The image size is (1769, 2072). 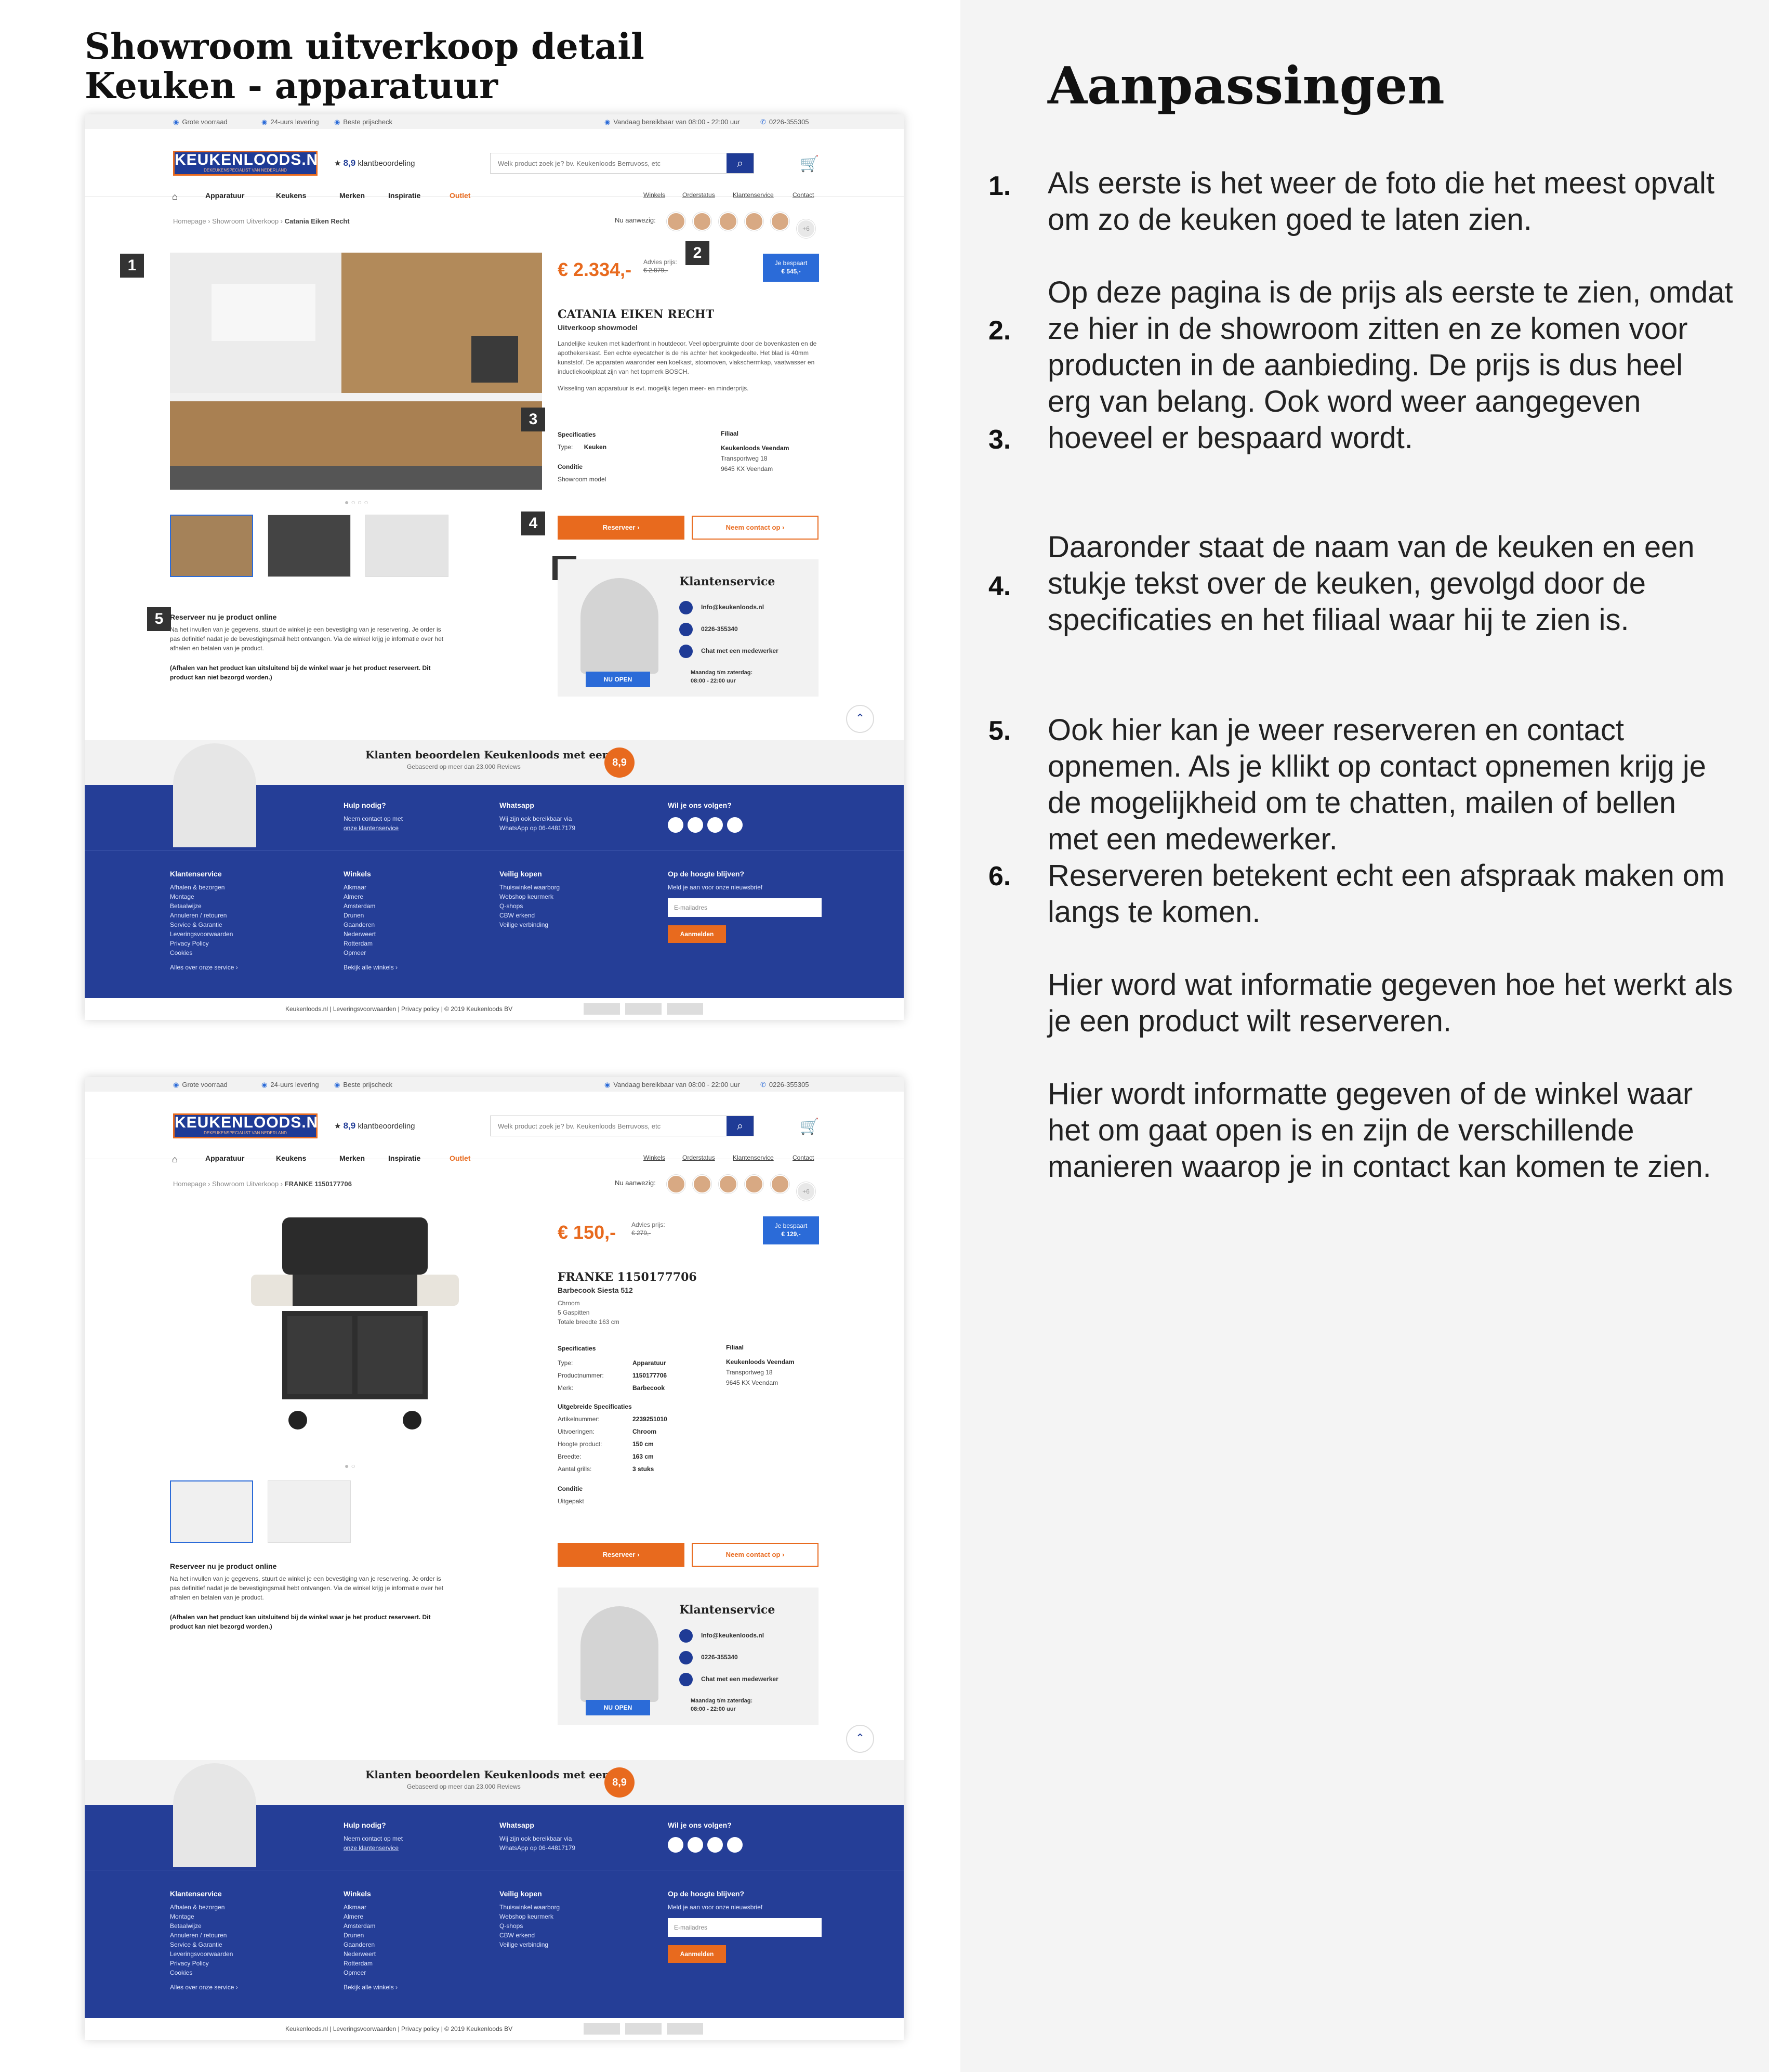 I want to click on service-agent-photo, so click(x=619, y=626).